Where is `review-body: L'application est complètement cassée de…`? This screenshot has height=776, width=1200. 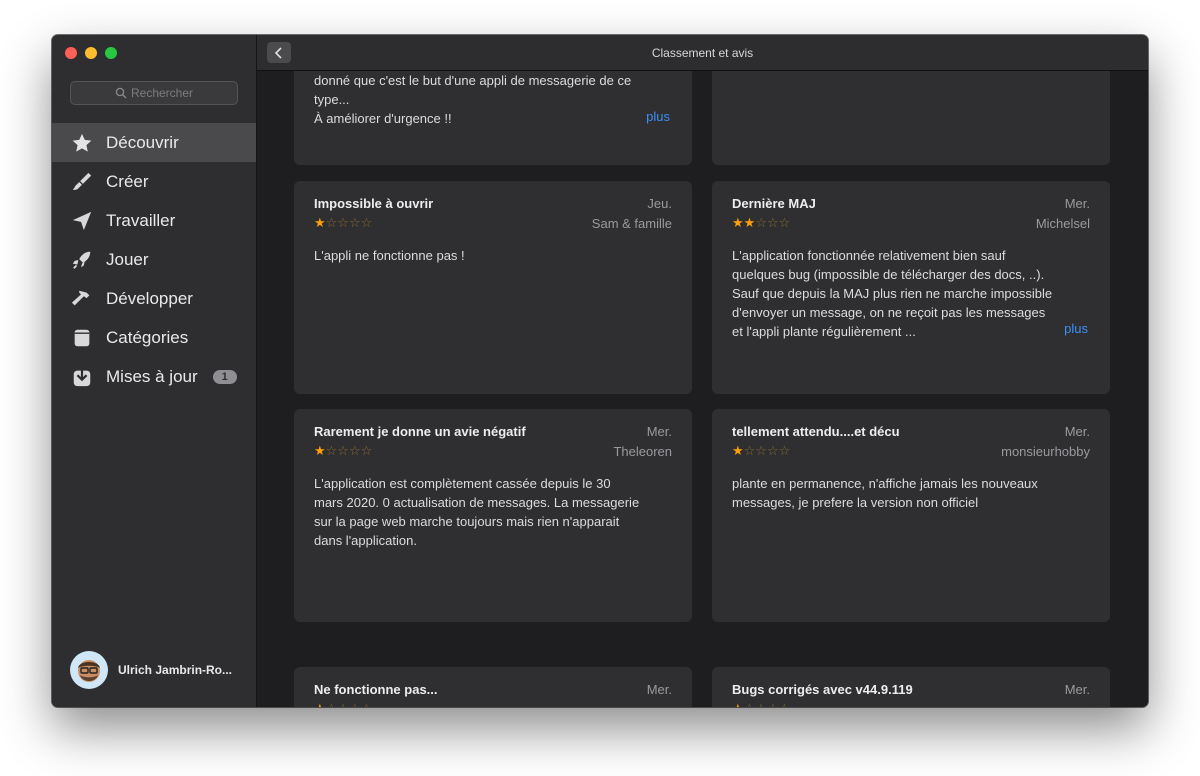 review-body: L'application est complètement cassée de… is located at coordinates (493, 512).